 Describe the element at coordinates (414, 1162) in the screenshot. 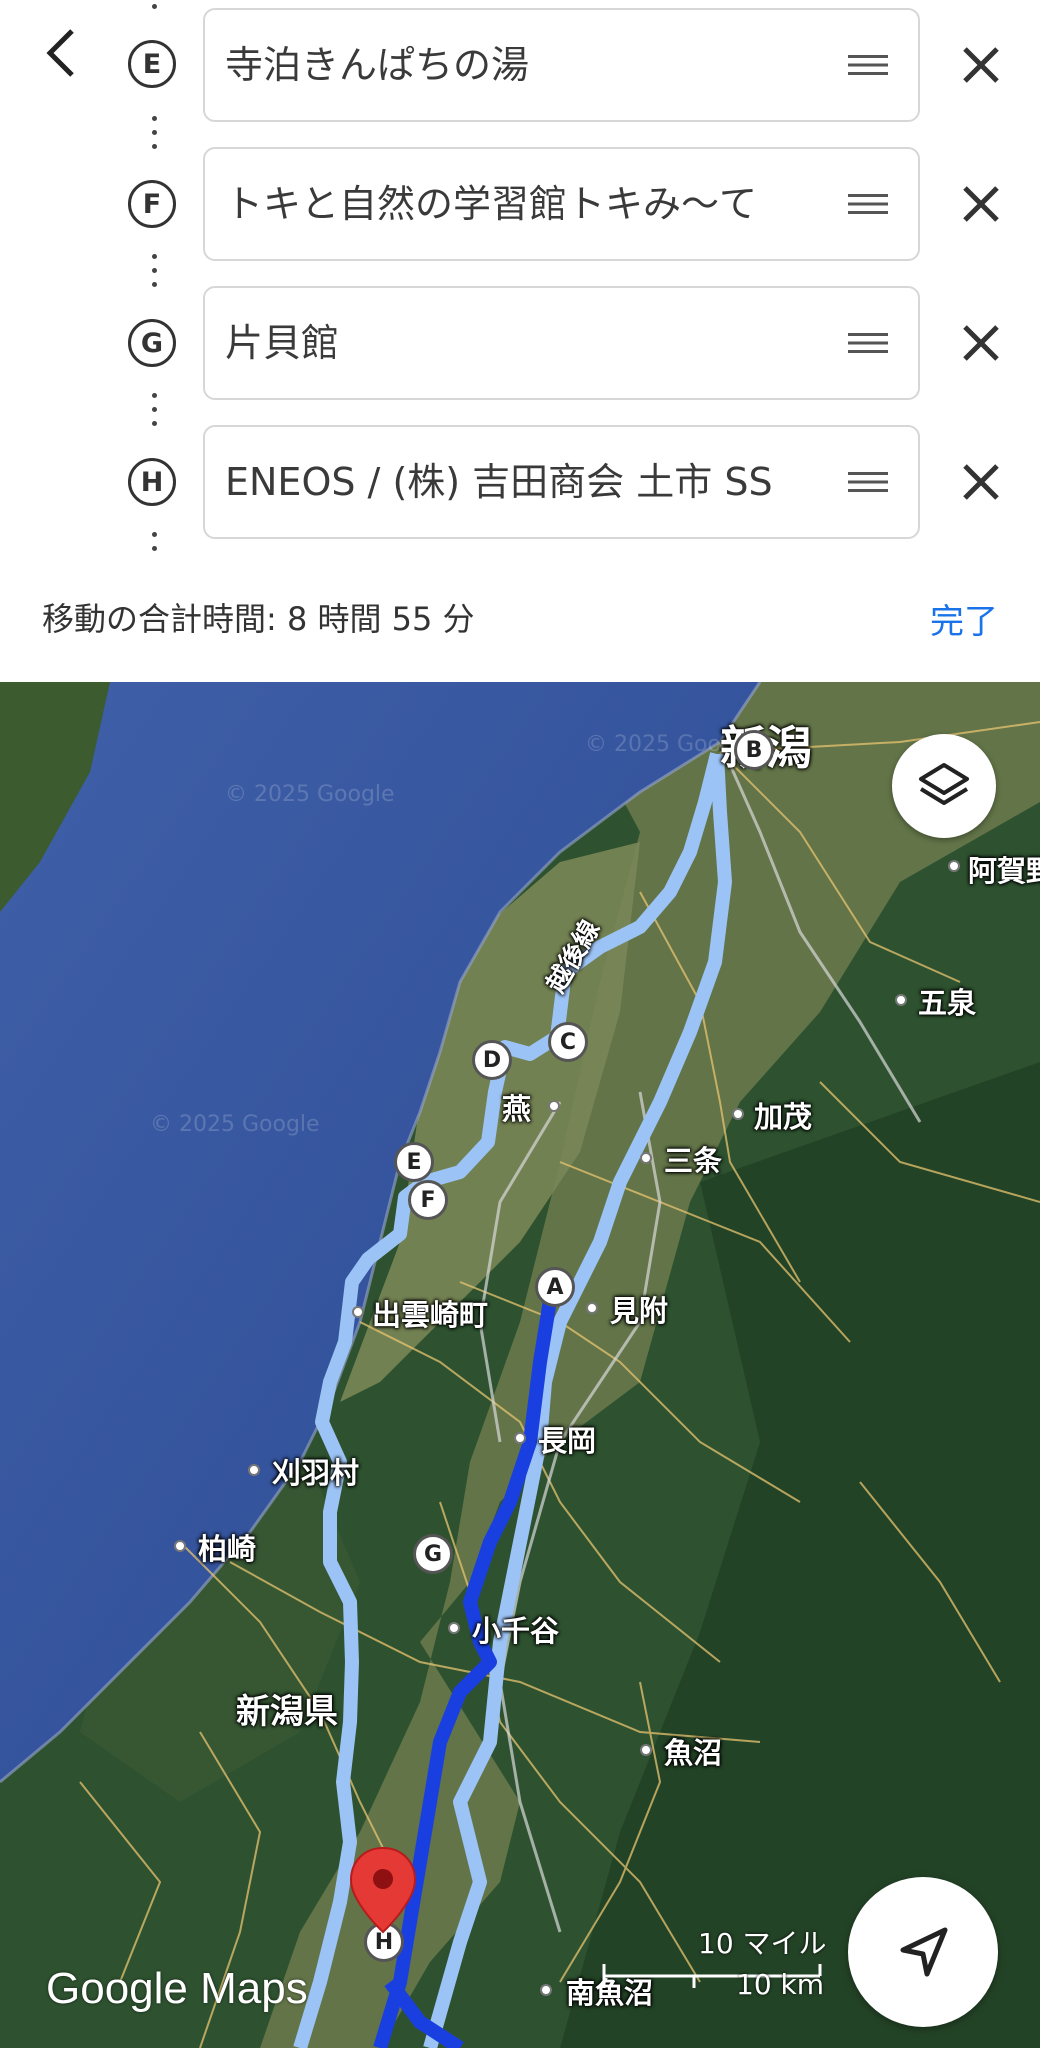

I see `route-marker-e: E` at that location.